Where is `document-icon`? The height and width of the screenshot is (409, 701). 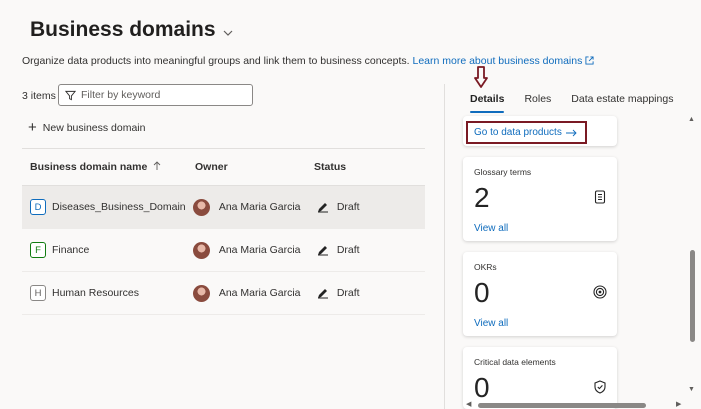 document-icon is located at coordinates (600, 197).